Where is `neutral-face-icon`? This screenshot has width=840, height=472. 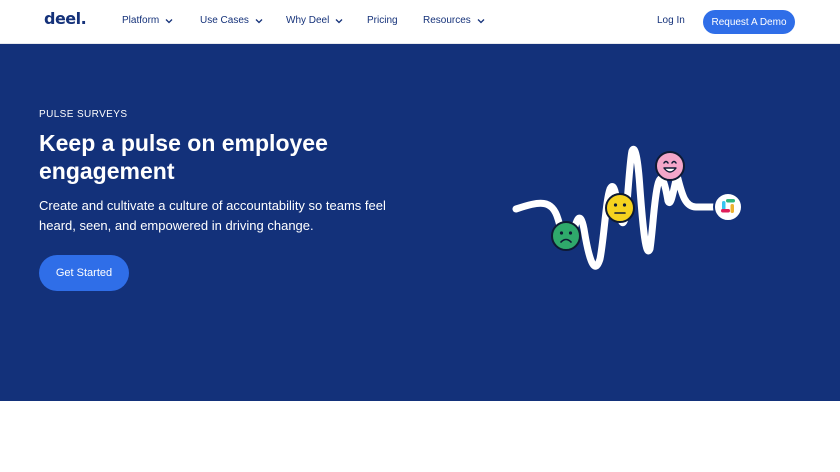
neutral-face-icon is located at coordinates (620, 208).